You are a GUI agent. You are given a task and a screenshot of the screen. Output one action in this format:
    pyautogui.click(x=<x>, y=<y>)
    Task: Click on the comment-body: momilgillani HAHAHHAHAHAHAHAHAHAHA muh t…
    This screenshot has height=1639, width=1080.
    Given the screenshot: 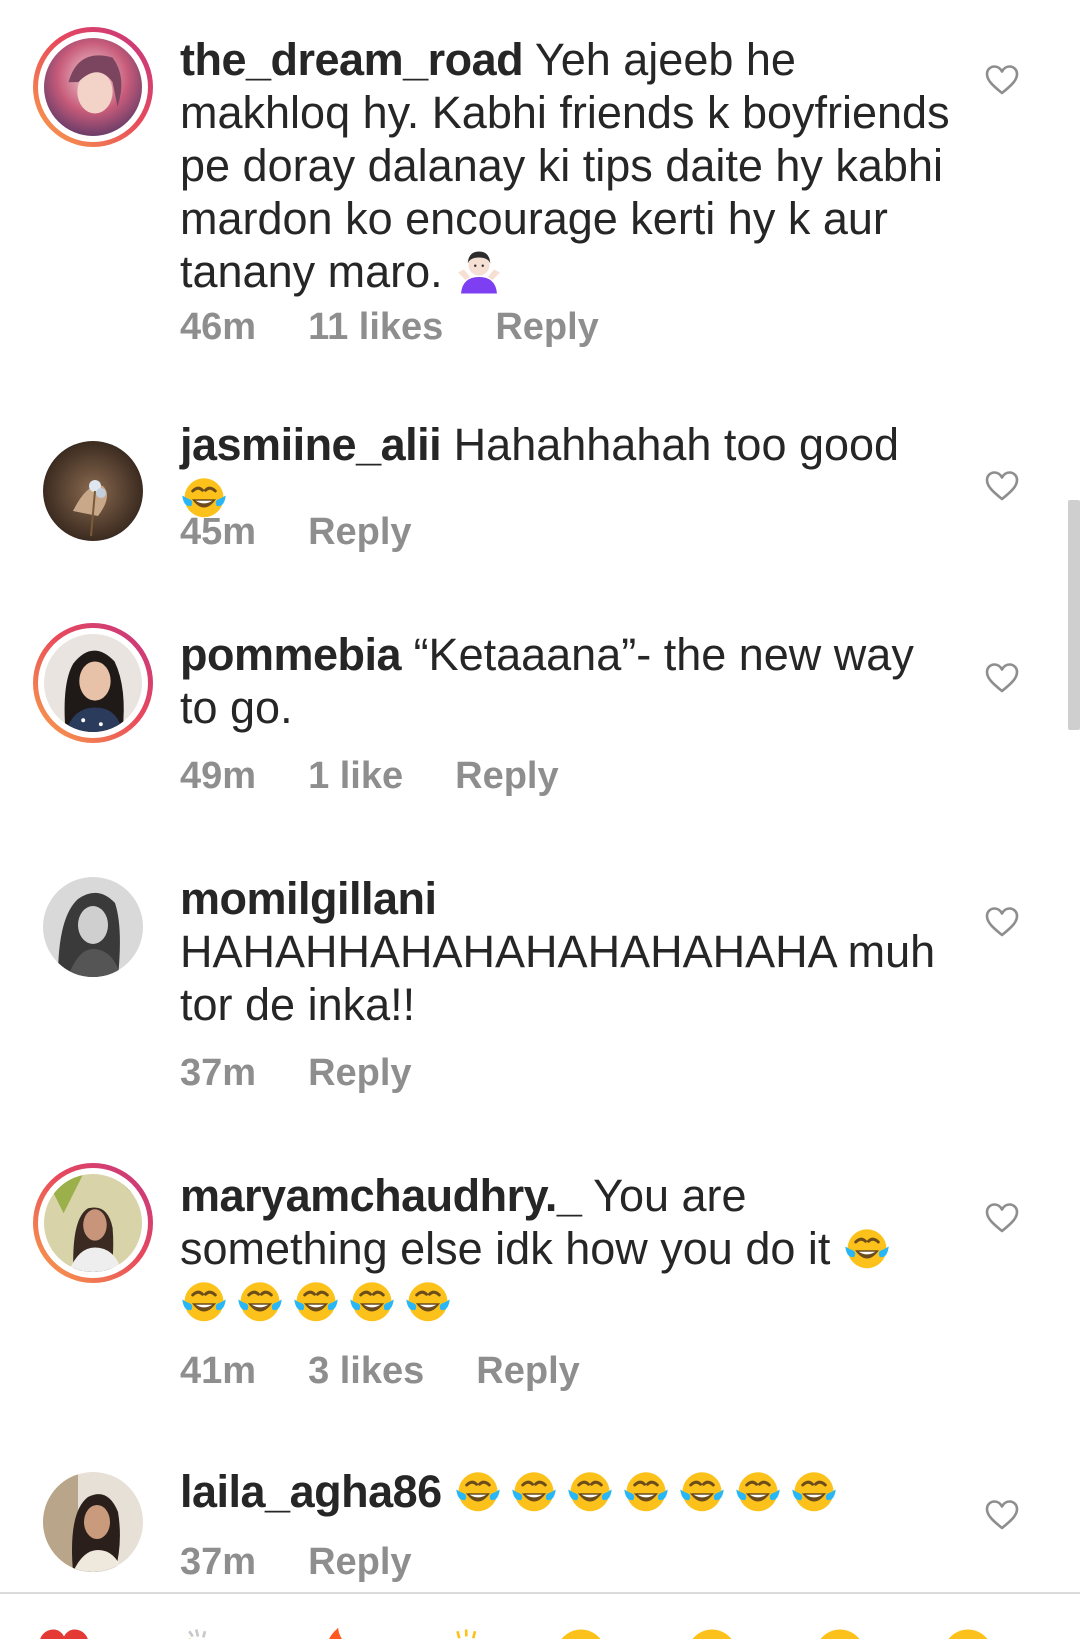 What is the action you would take?
    pyautogui.click(x=565, y=951)
    